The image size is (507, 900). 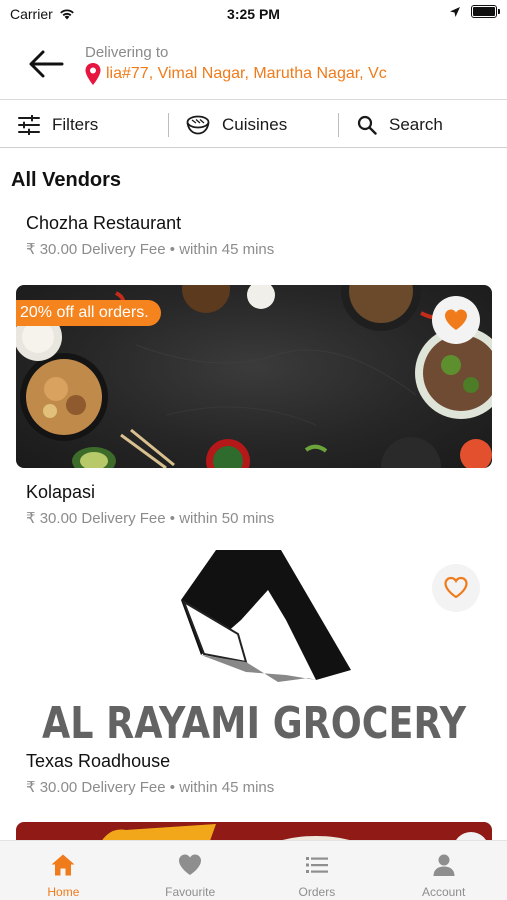 I want to click on address-text: lia#77, Vimal Nagar, Marutha Nagar, Vc, so click(x=246, y=73).